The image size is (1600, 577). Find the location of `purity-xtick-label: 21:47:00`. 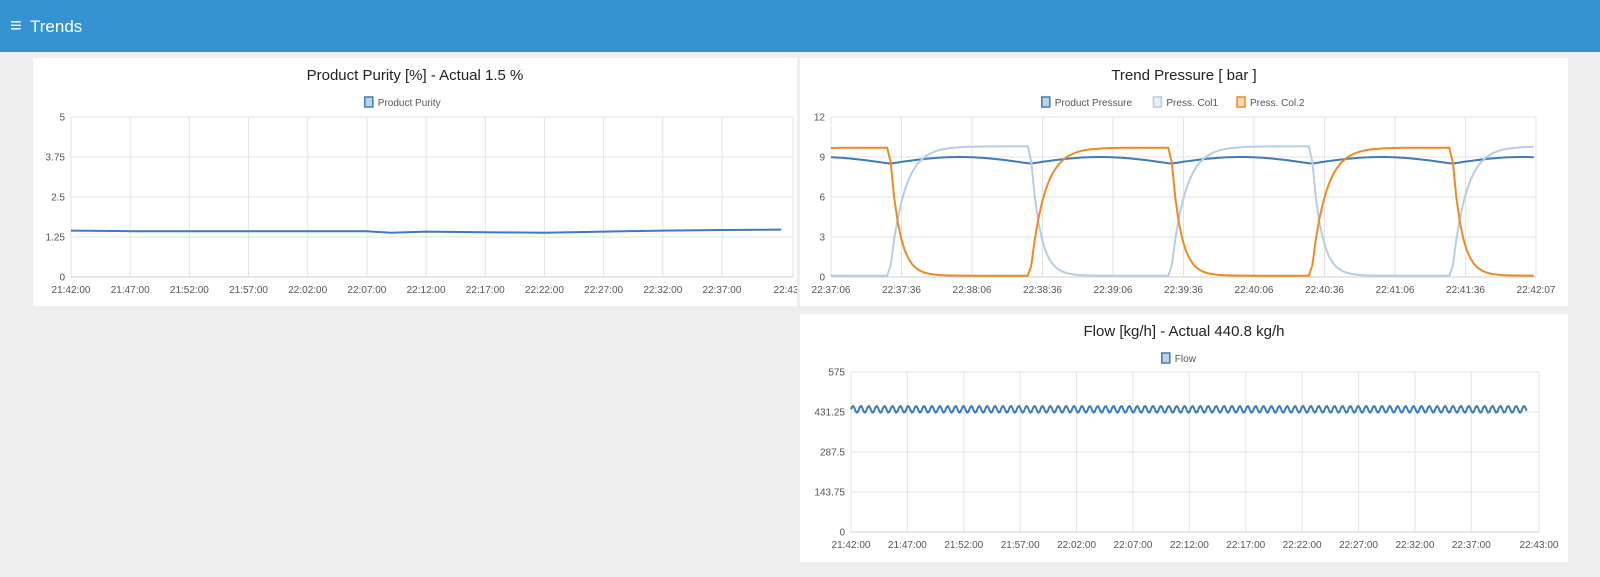

purity-xtick-label: 21:47:00 is located at coordinates (130, 290).